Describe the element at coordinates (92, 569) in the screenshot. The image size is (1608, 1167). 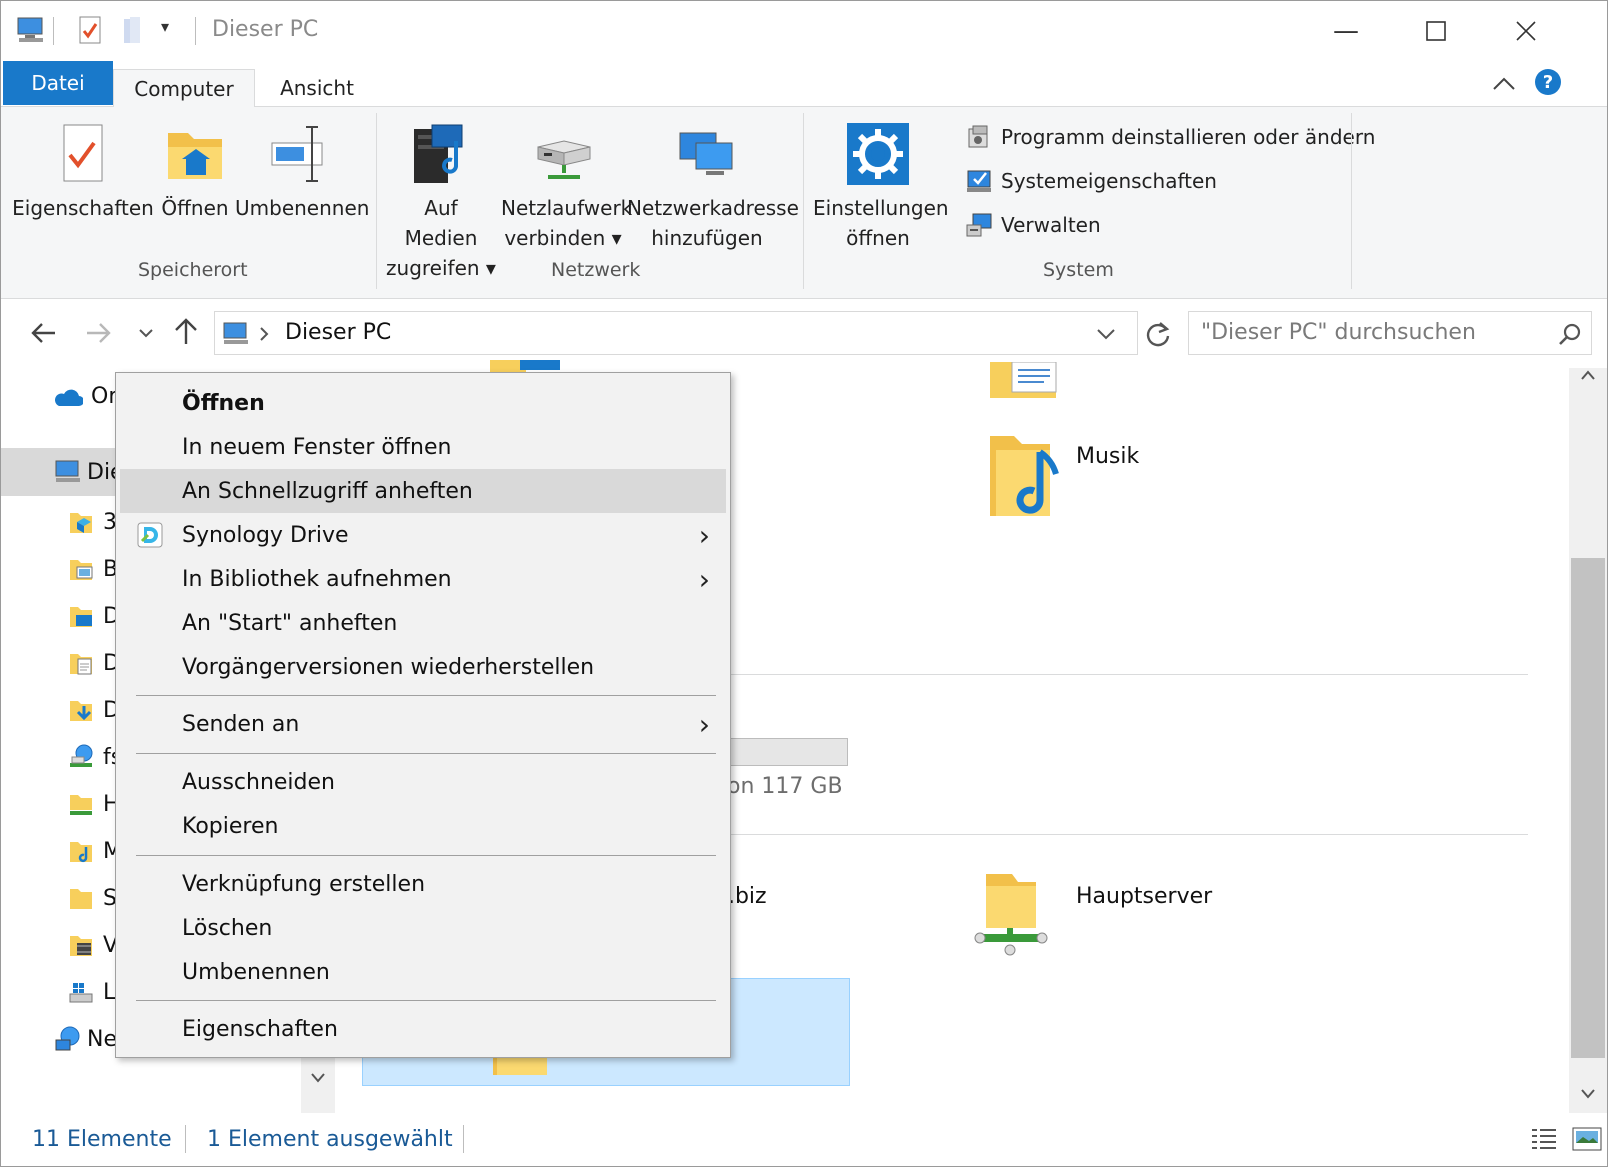
I see `nav-item-bilder: B` at that location.